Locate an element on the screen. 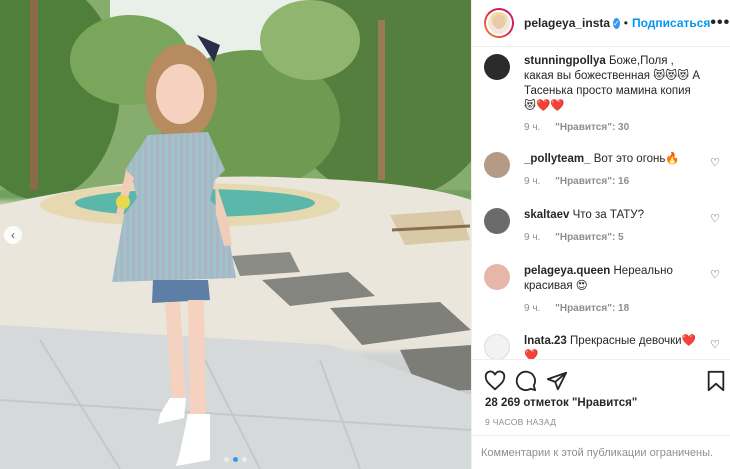 This screenshot has width=730, height=469. comment-username: pelageya.queen is located at coordinates (567, 271).